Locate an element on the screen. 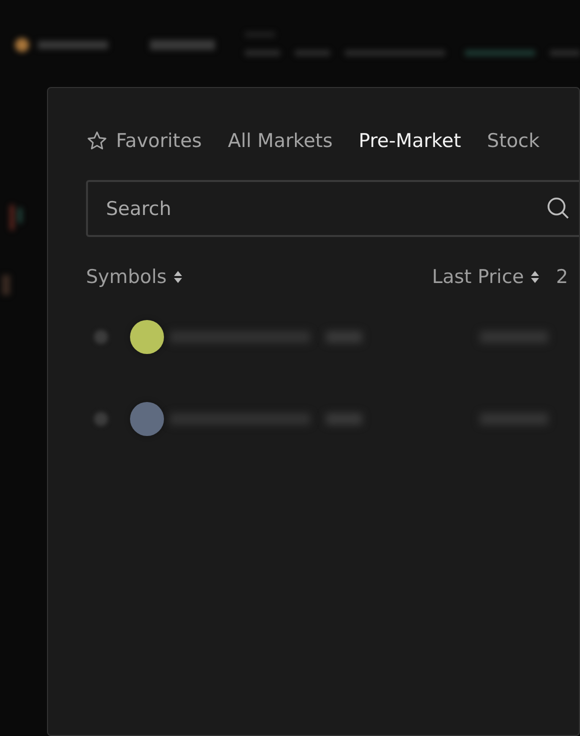 The width and height of the screenshot is (580, 736). search-icon is located at coordinates (558, 208).